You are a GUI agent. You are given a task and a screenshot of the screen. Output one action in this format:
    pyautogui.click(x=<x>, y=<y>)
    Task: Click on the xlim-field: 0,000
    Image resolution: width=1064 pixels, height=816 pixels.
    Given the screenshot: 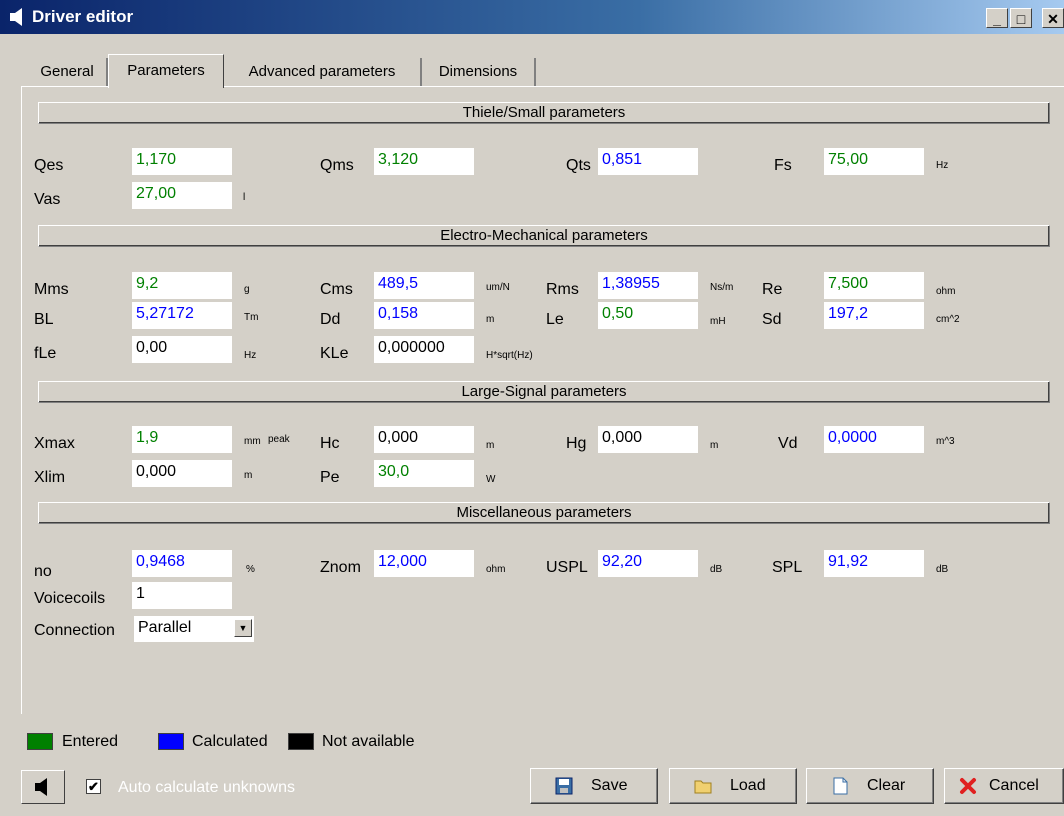 What is the action you would take?
    pyautogui.click(x=182, y=474)
    